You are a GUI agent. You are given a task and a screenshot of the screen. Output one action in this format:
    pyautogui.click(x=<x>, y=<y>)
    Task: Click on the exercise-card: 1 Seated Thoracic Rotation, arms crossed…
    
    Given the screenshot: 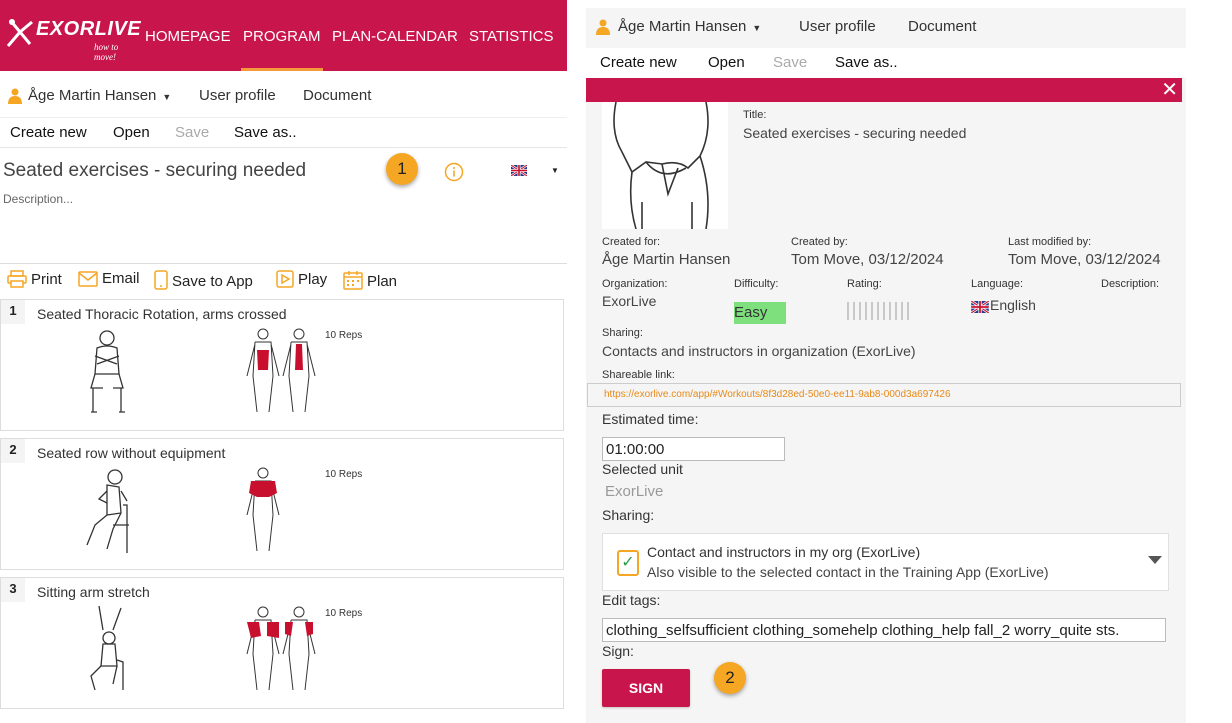 What is the action you would take?
    pyautogui.click(x=282, y=365)
    